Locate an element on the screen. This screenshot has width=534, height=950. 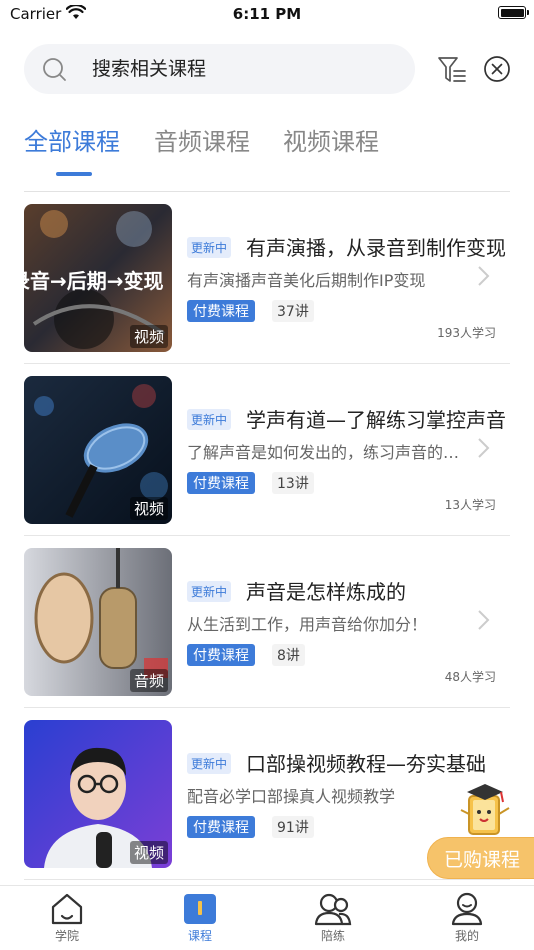
profile-icon is located at coordinates (467, 909).